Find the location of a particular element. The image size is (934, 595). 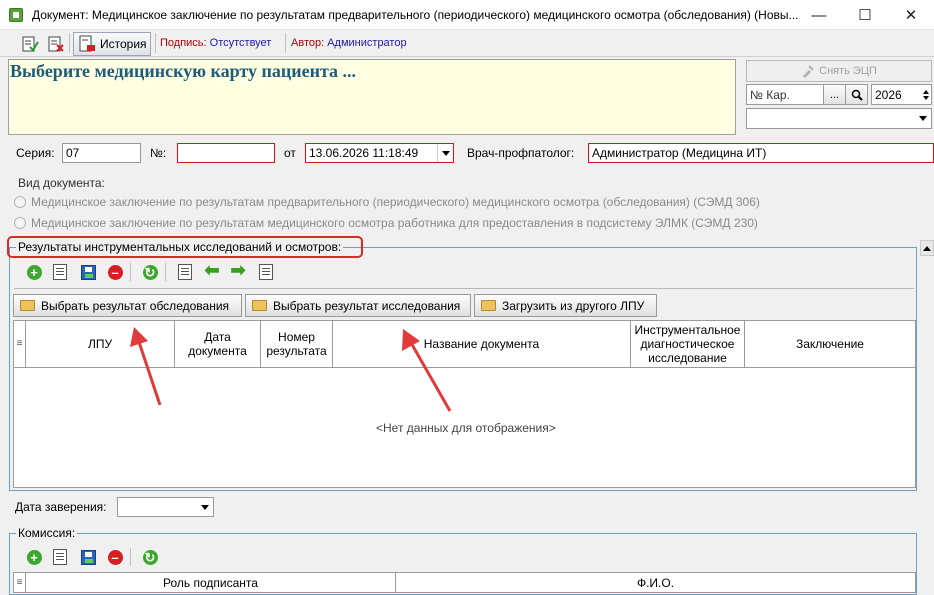

doctor-label: Врач-профпатолог: is located at coordinates (521, 153).